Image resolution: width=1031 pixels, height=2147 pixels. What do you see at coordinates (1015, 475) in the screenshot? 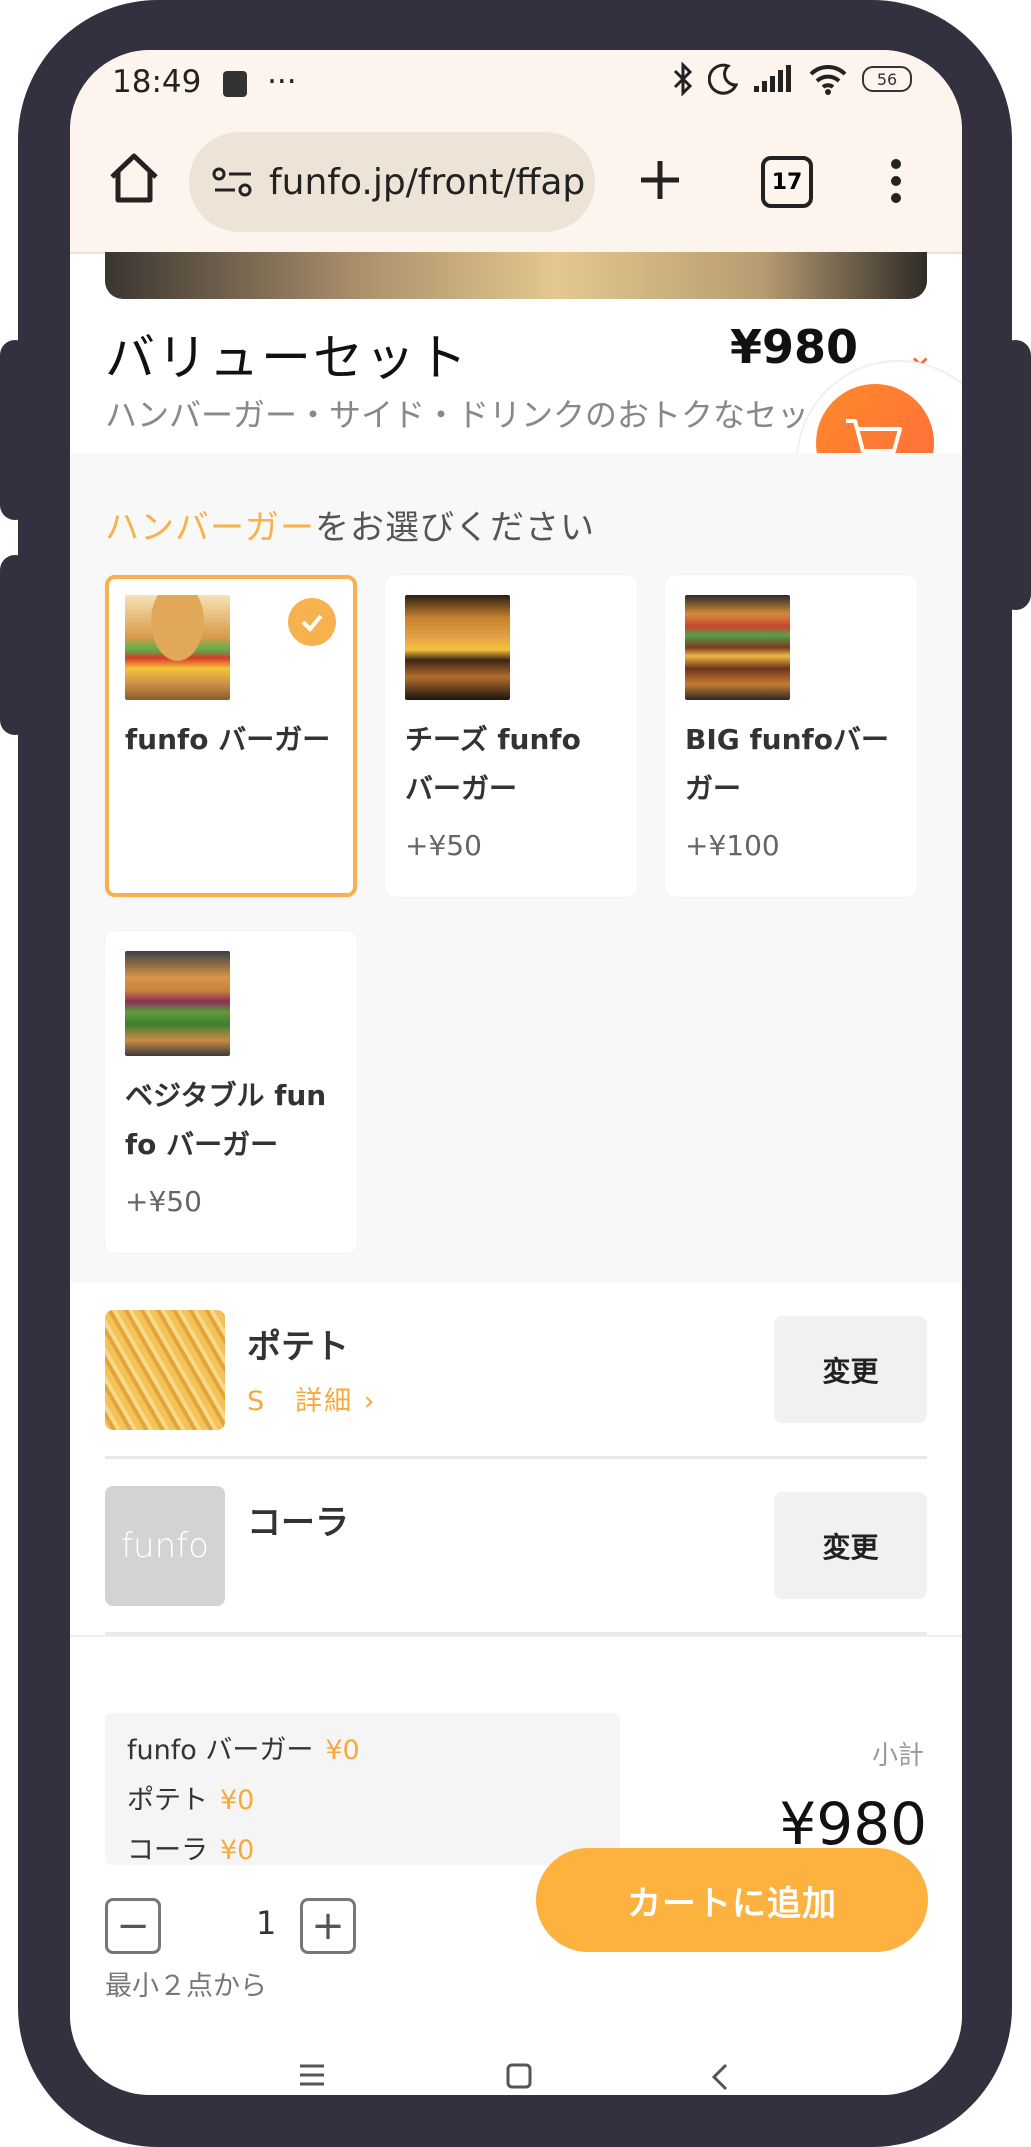
I see `side-button-right` at bounding box center [1015, 475].